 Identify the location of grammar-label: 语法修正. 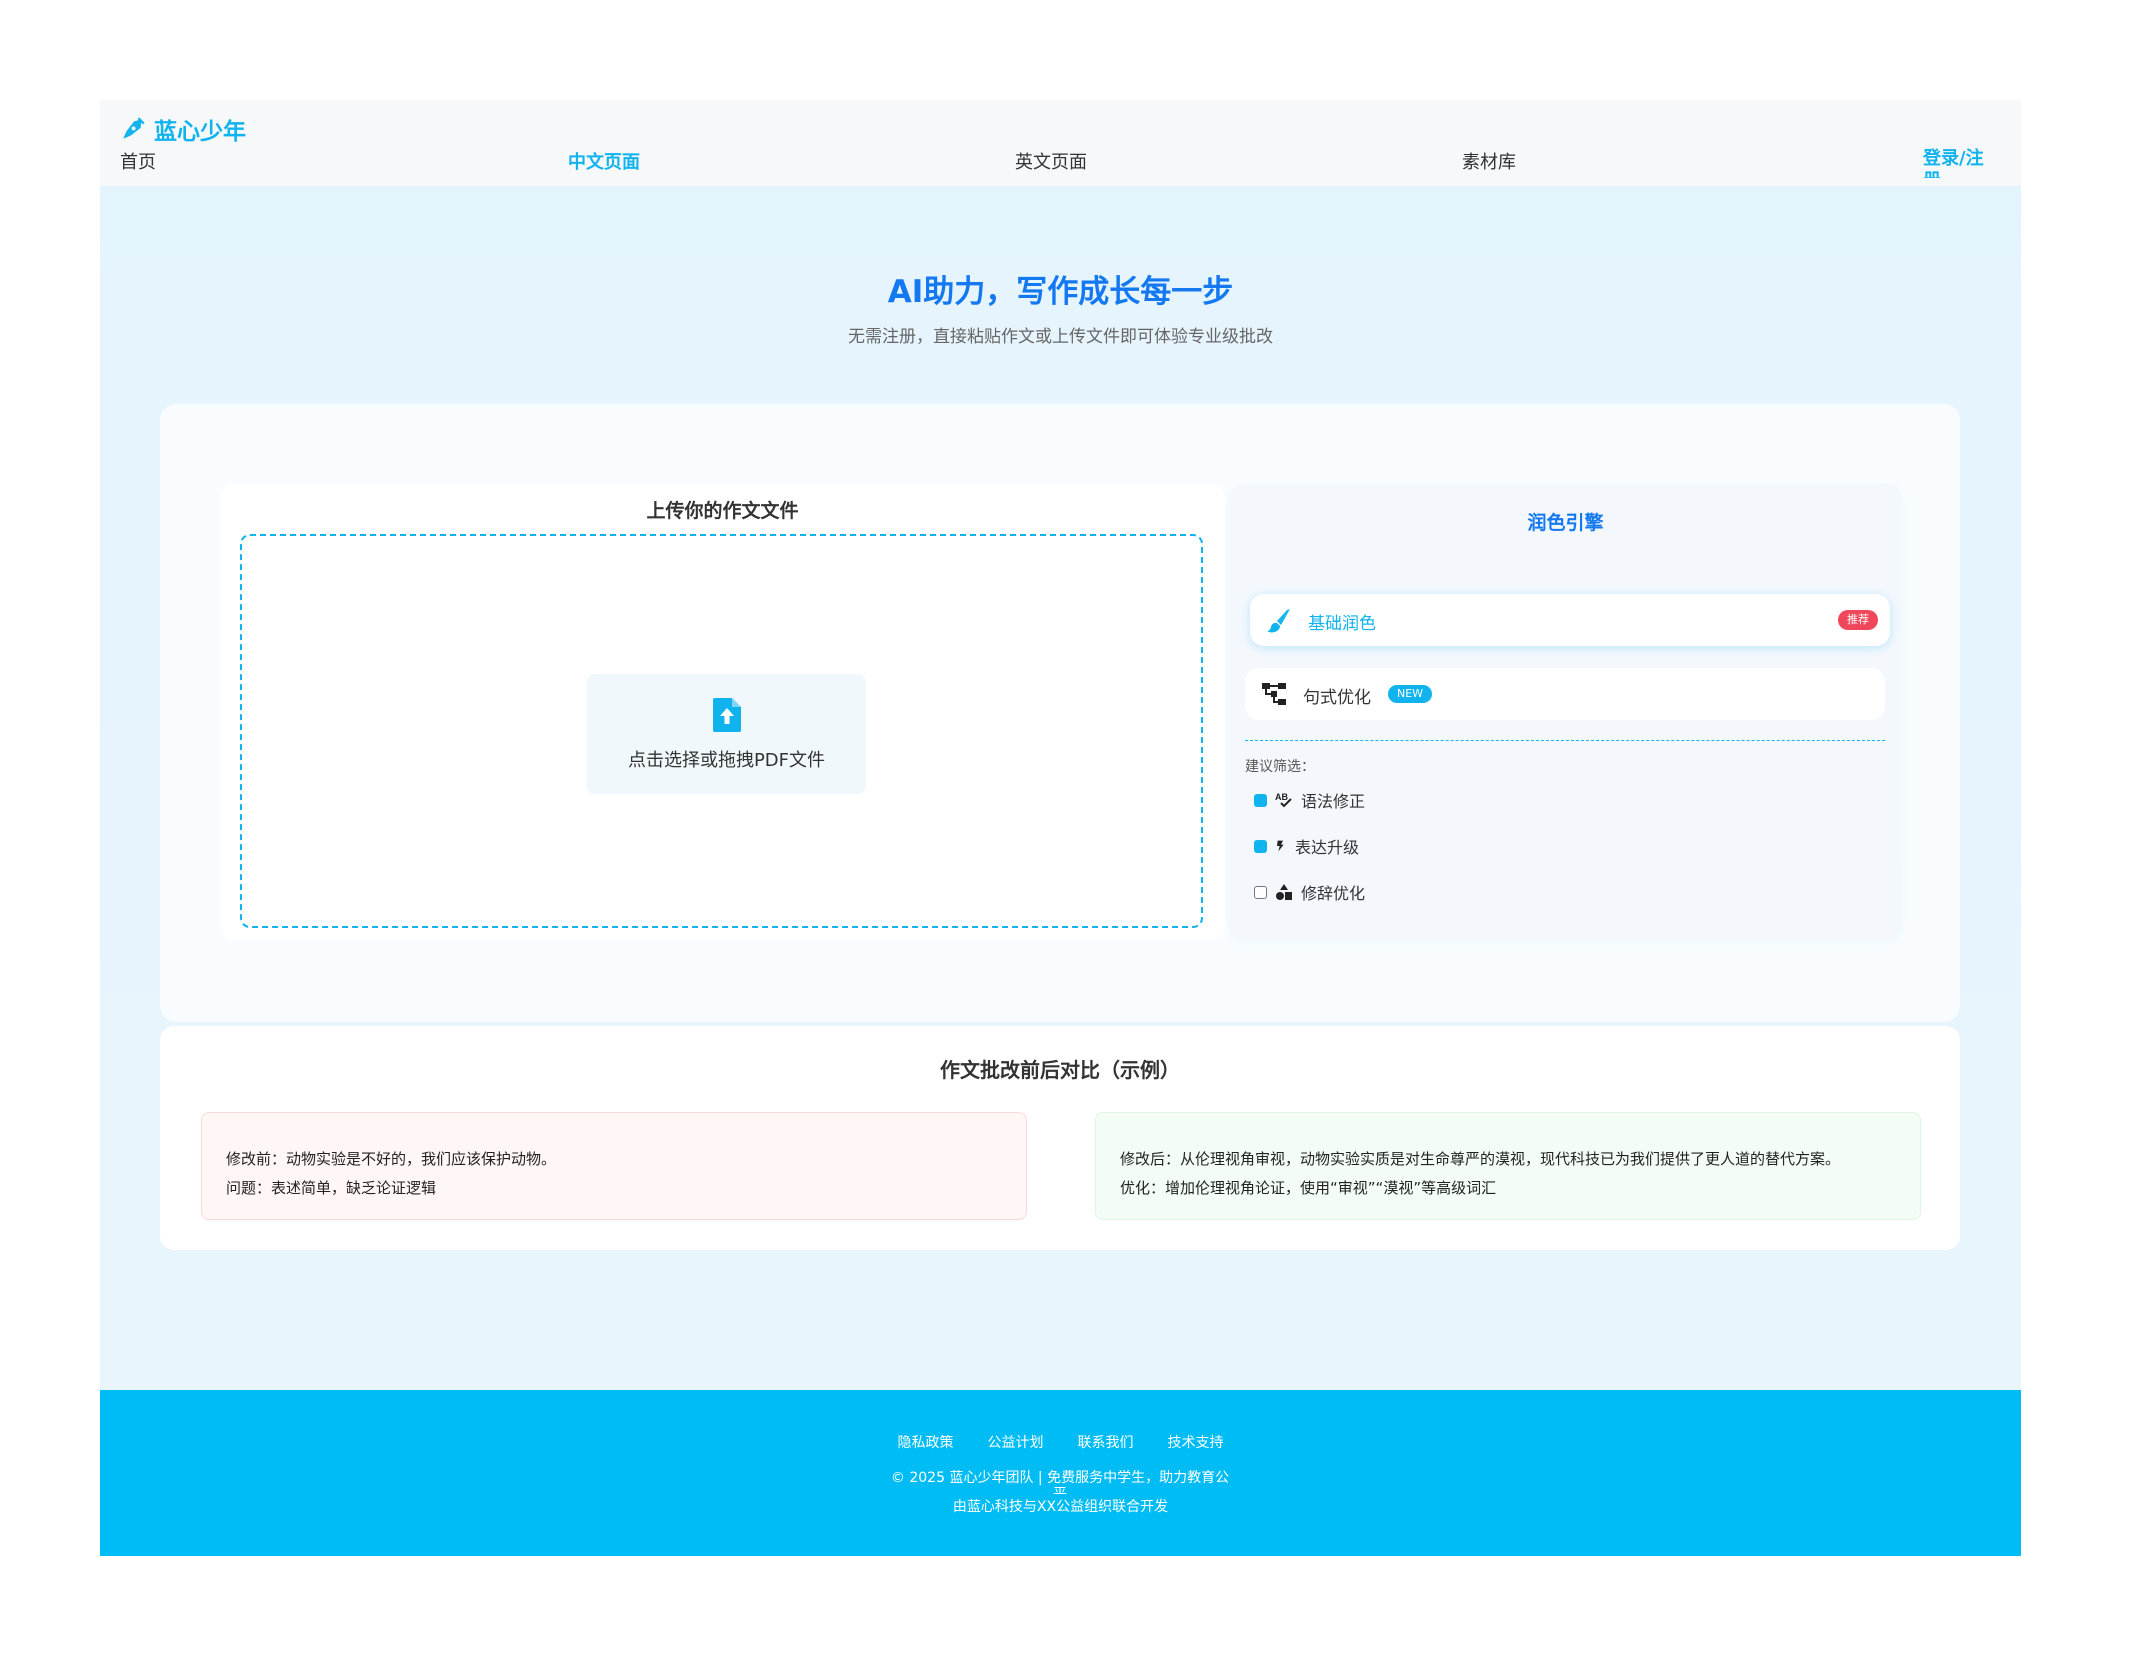
(1333, 801).